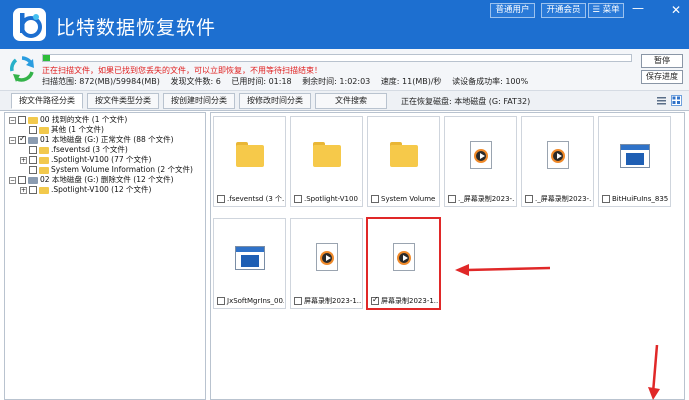  Describe the element at coordinates (563, 10) in the screenshot. I see `open-membership-button: 开通会员` at that location.